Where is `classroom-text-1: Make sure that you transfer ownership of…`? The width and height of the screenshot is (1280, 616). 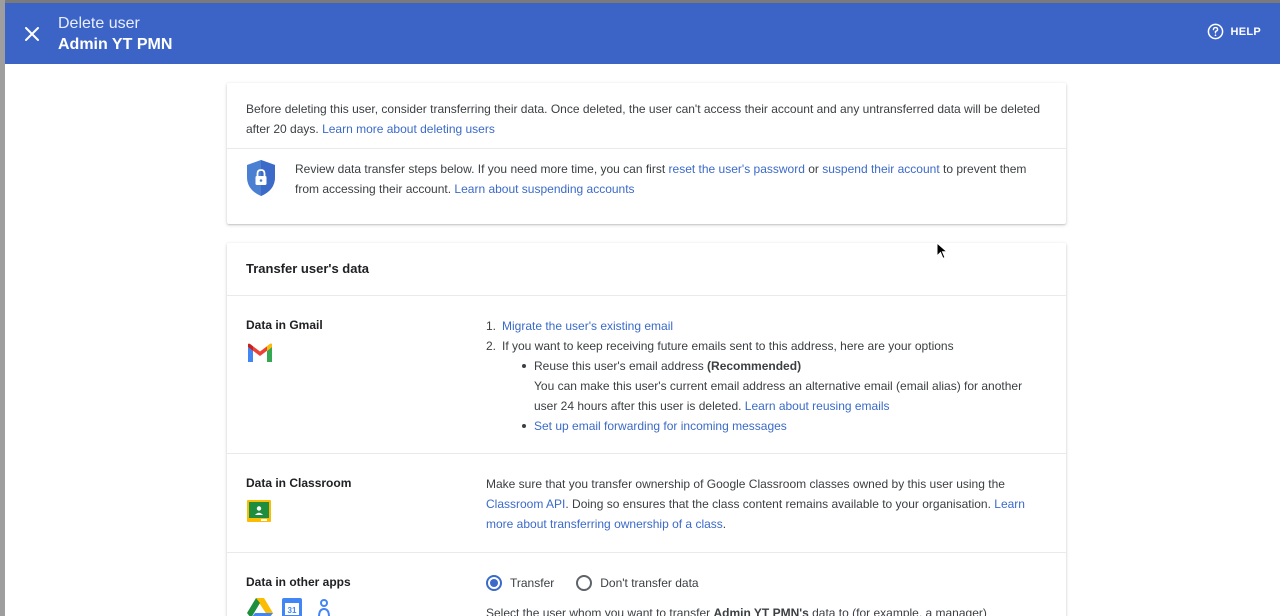
classroom-text-1: Make sure that you transfer ownership of… is located at coordinates (745, 484).